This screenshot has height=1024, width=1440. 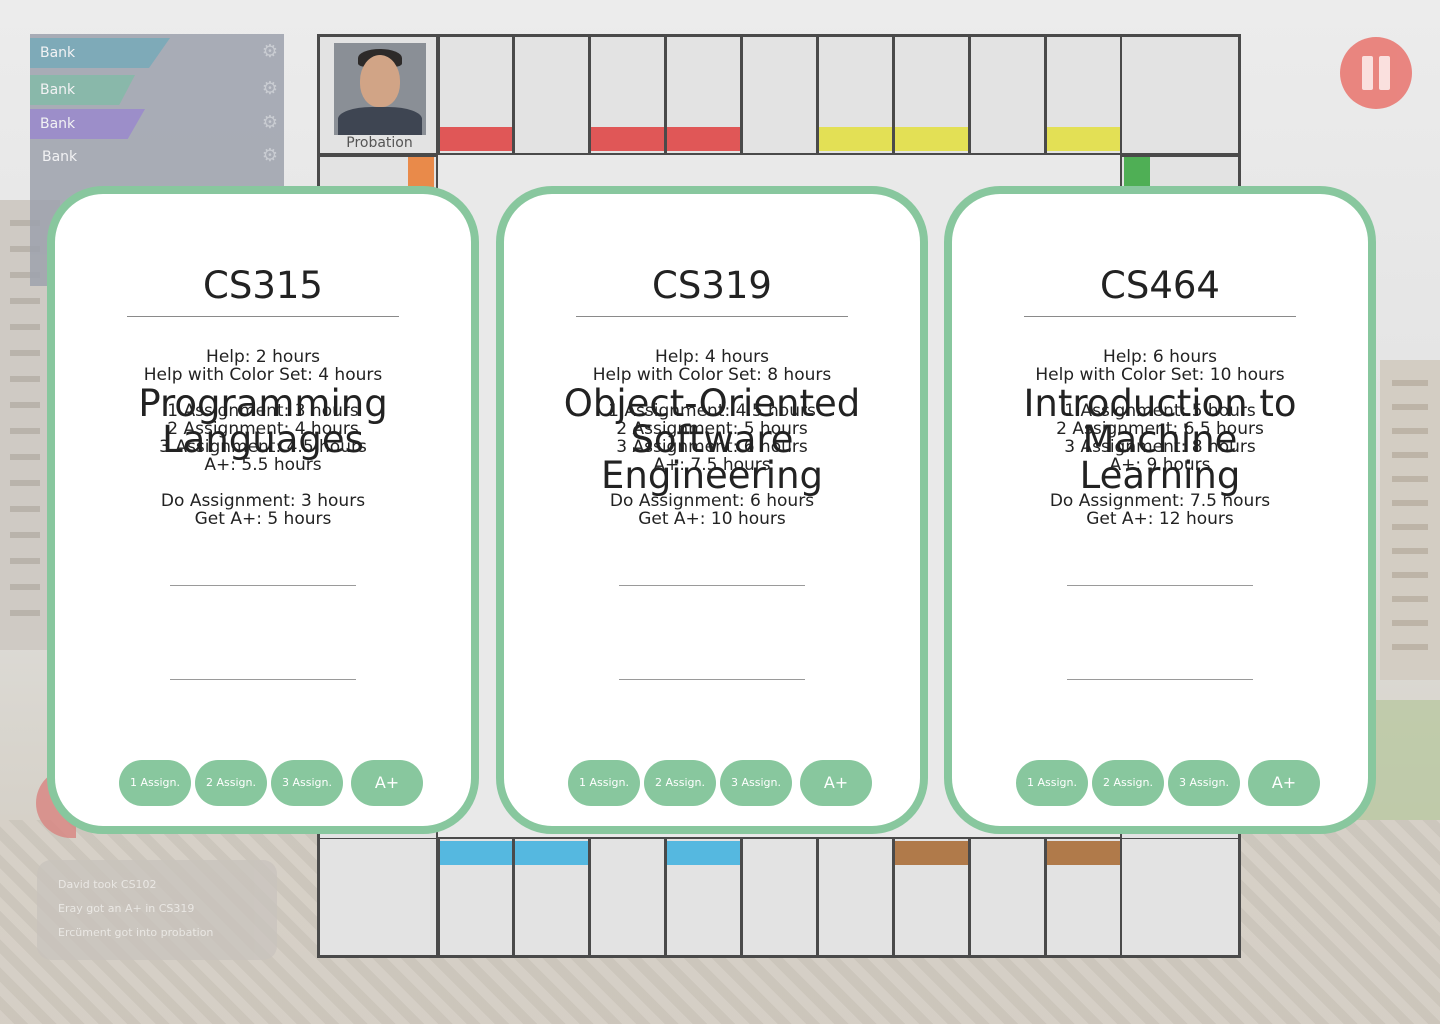 I want to click on background-building, so click(x=1410, y=520).